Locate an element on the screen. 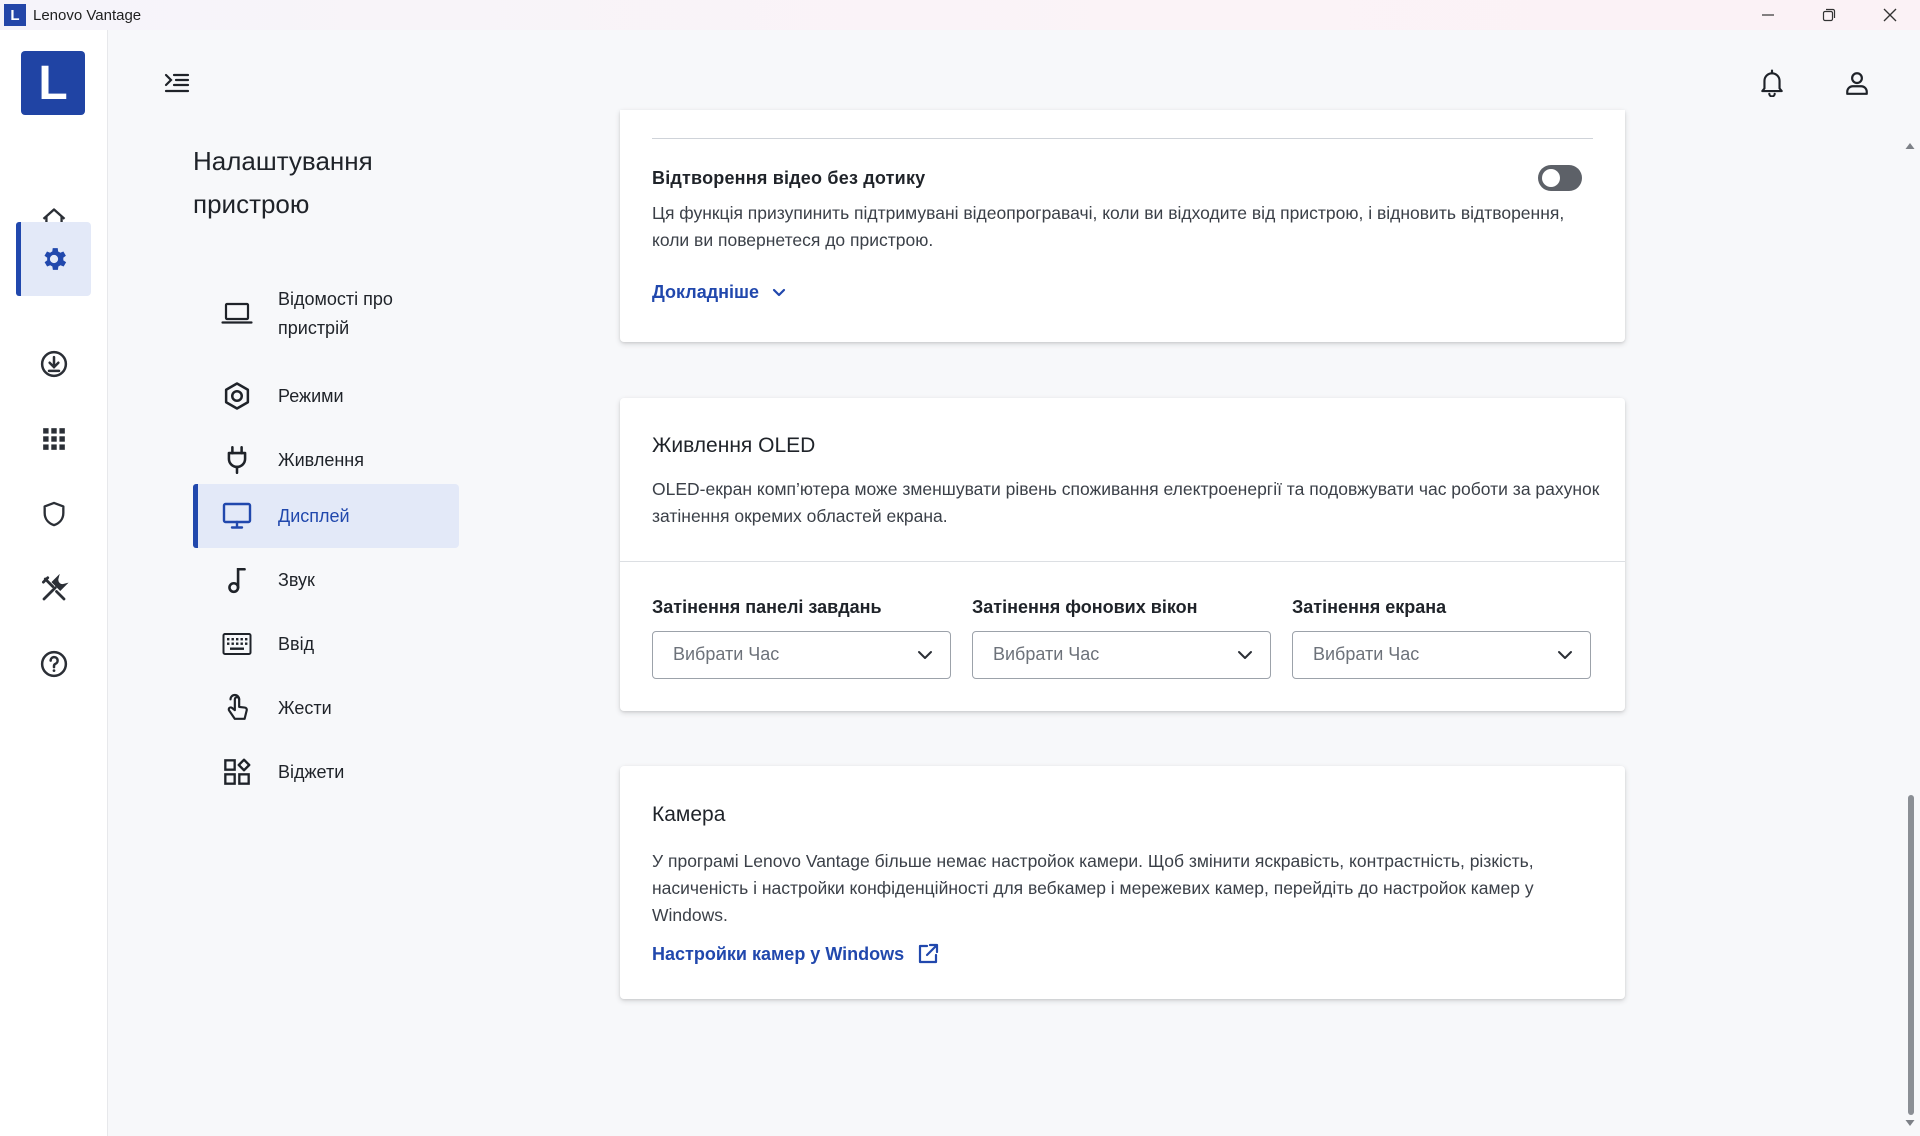 The image size is (1920, 1136). close-button is located at coordinates (1889, 15).